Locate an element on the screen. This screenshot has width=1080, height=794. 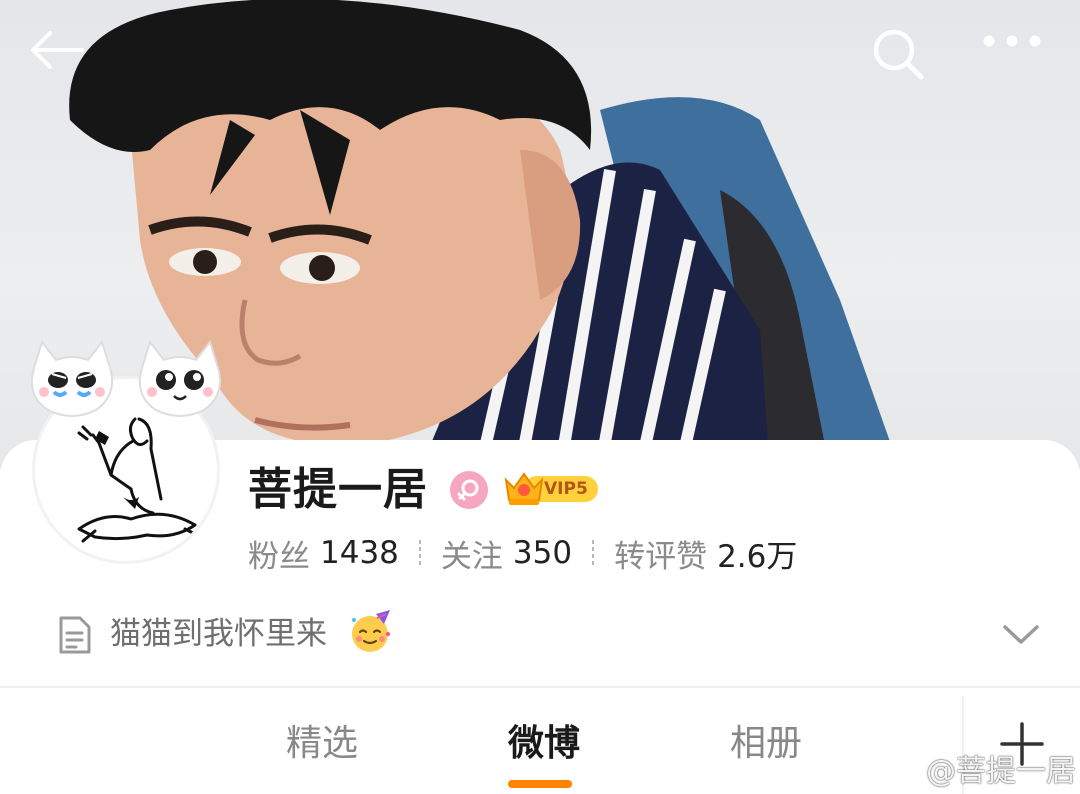
female-icon is located at coordinates (469, 490).